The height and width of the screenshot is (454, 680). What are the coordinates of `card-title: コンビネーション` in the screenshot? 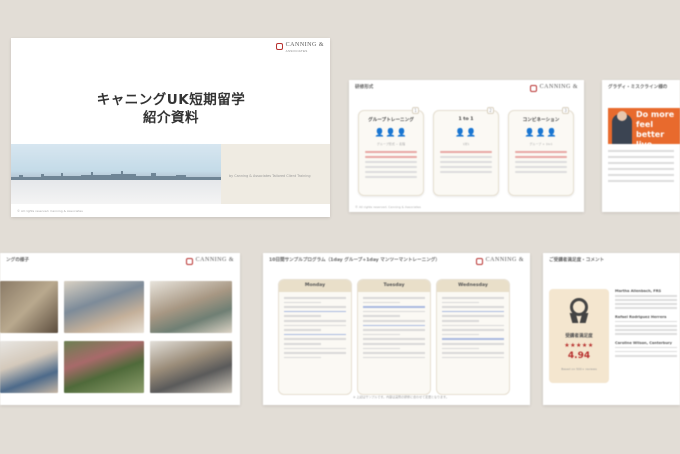 It's located at (541, 120).